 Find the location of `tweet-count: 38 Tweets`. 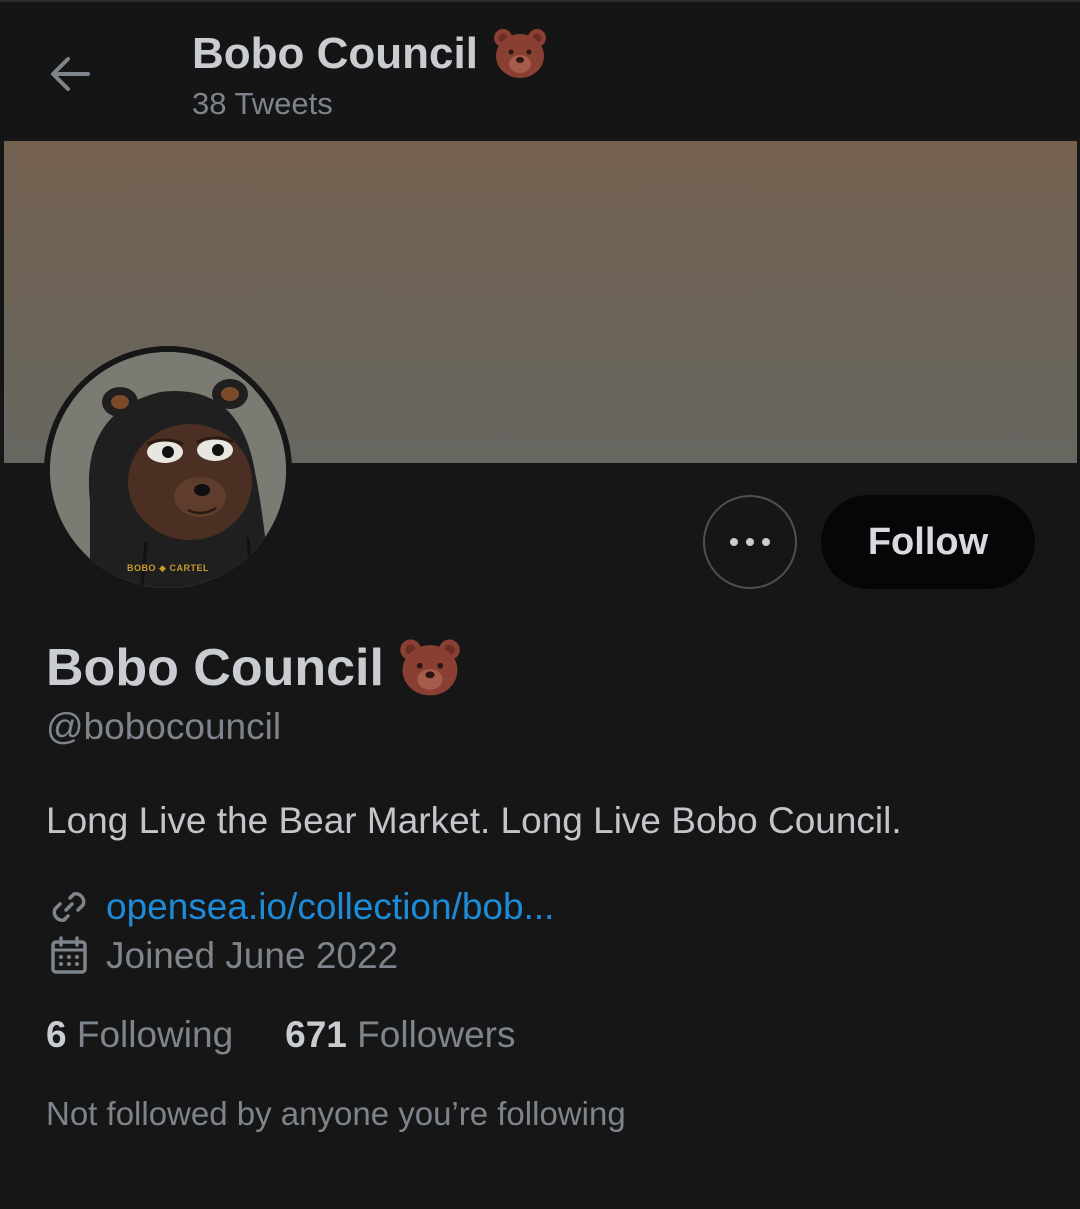

tweet-count: 38 Tweets is located at coordinates (262, 103).